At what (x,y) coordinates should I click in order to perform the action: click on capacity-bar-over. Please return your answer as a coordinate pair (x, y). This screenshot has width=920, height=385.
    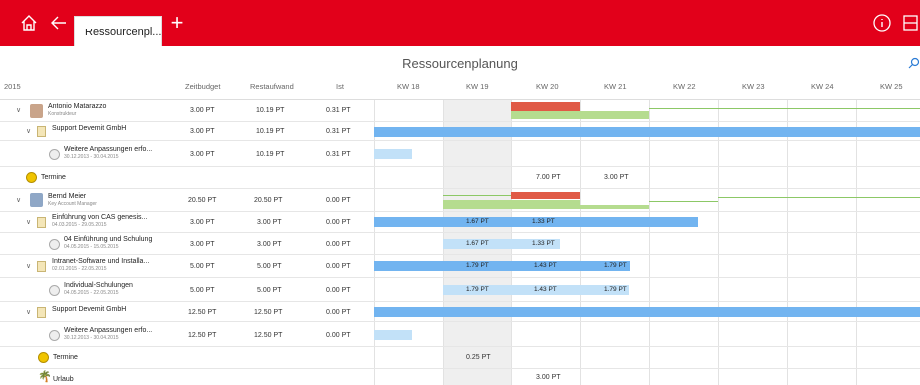
    Looking at the image, I should click on (545, 106).